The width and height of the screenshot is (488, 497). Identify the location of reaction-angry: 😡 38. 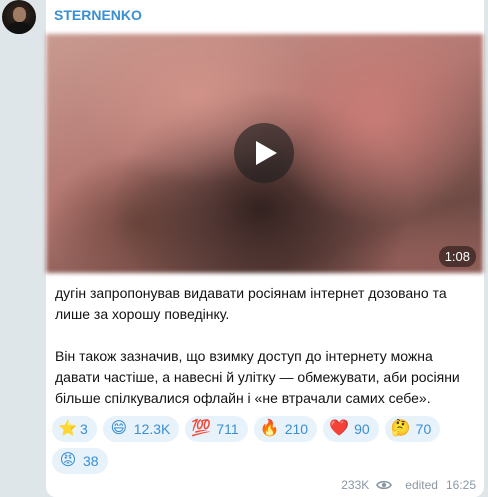
(80, 461).